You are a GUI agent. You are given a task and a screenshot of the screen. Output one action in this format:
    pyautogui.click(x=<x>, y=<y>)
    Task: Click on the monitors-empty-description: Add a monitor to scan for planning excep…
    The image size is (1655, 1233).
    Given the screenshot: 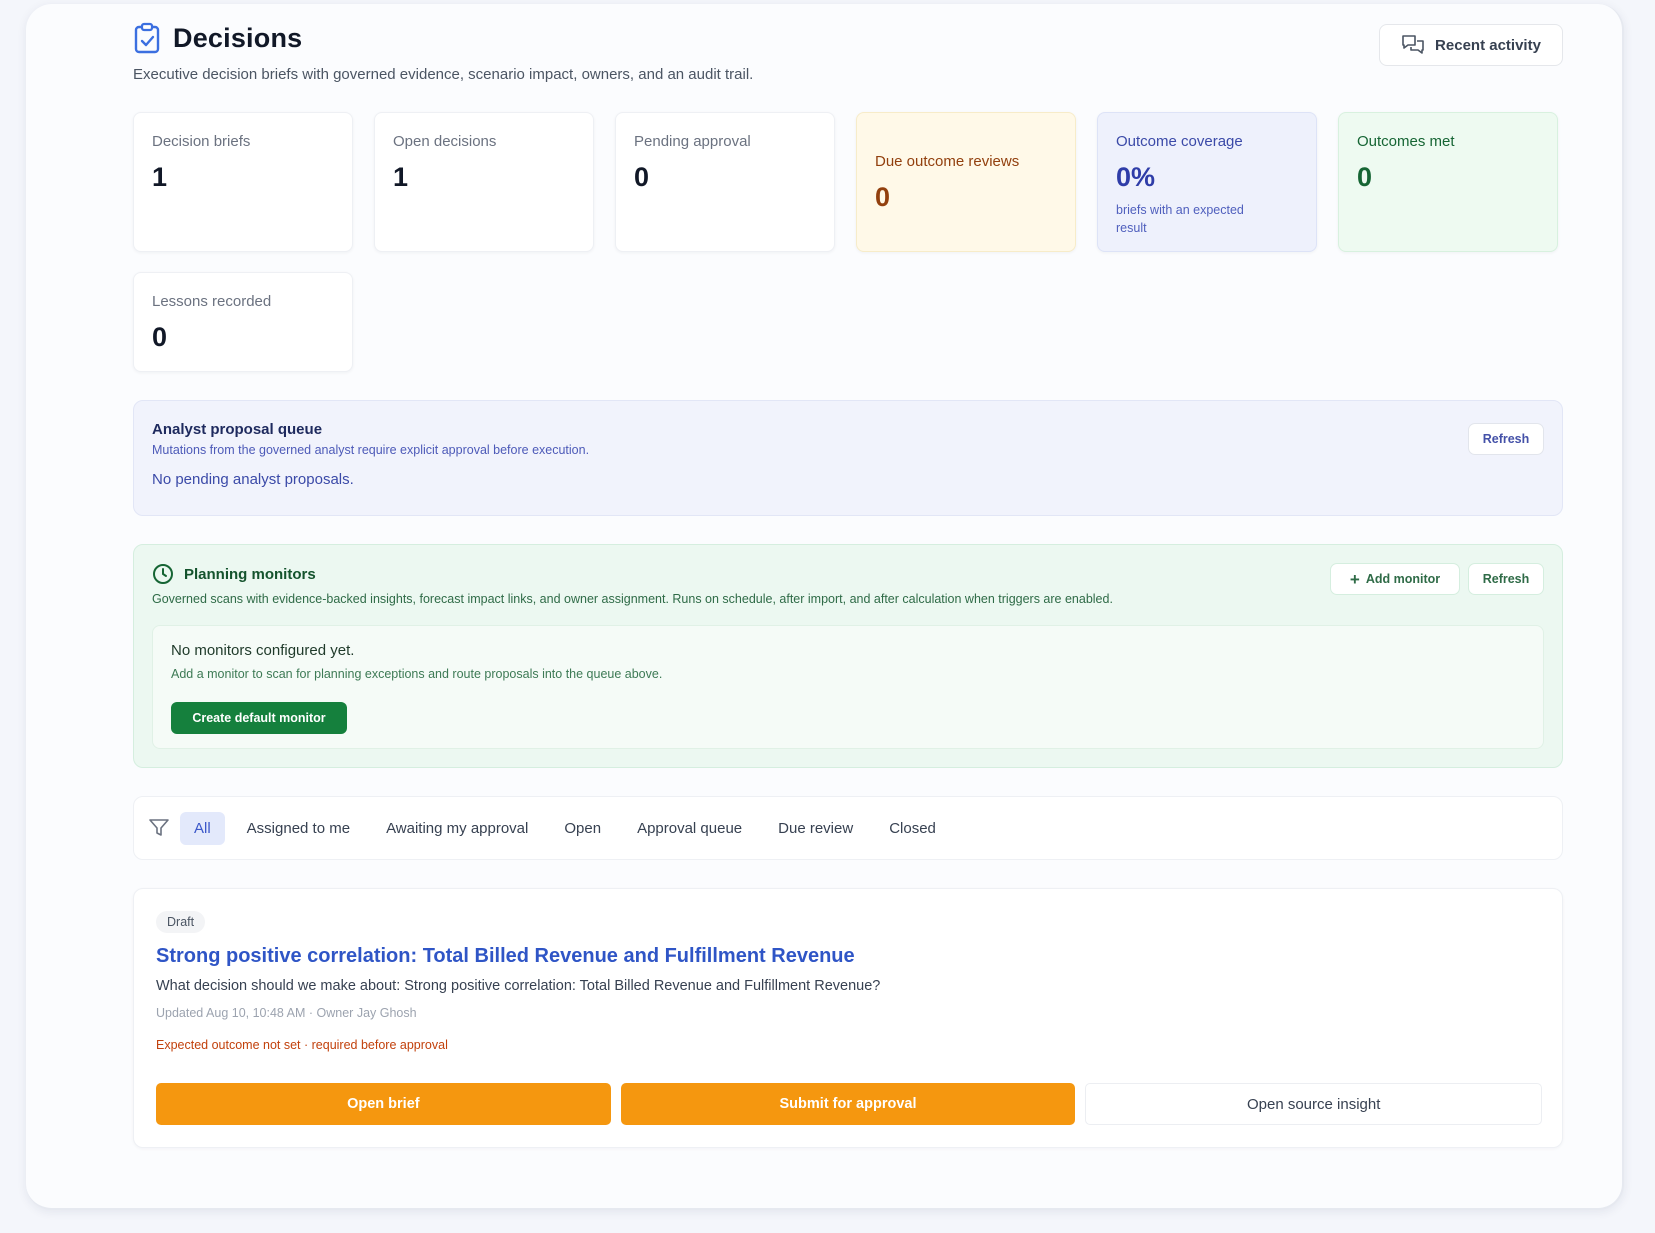 What is the action you would take?
    pyautogui.click(x=417, y=674)
    